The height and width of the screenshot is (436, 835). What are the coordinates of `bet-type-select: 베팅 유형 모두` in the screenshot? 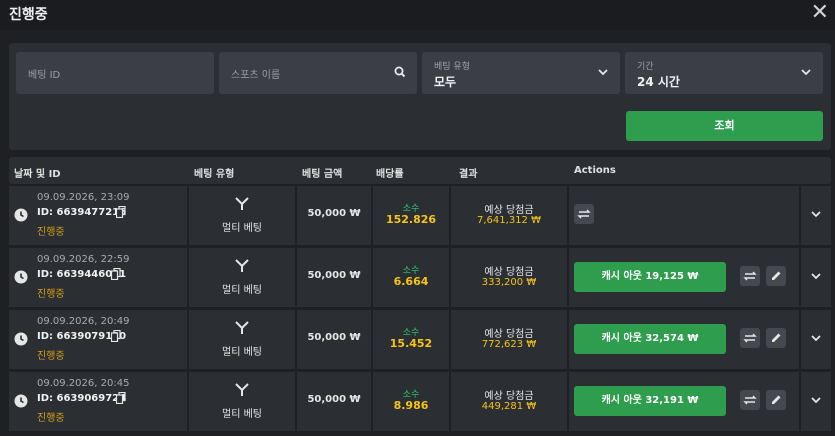 It's located at (521, 73).